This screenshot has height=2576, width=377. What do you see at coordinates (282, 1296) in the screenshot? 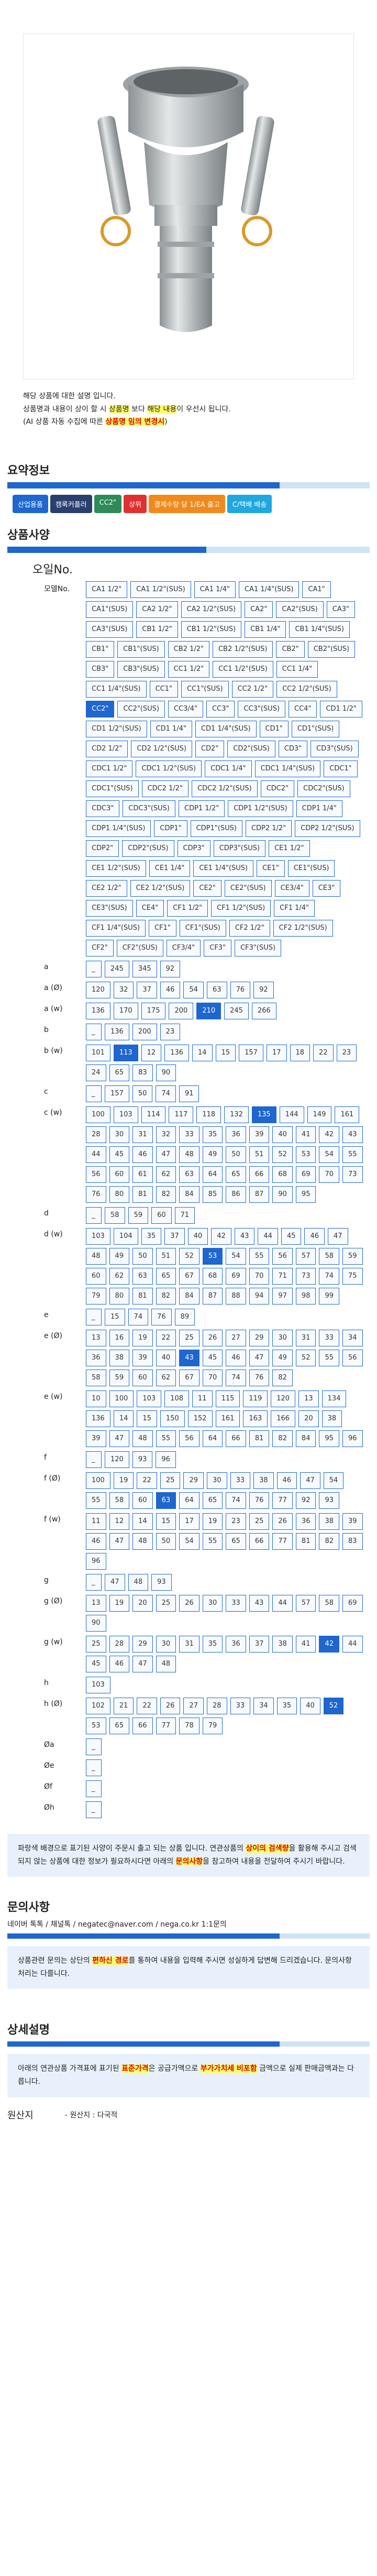
I see `option-chip: 97` at bounding box center [282, 1296].